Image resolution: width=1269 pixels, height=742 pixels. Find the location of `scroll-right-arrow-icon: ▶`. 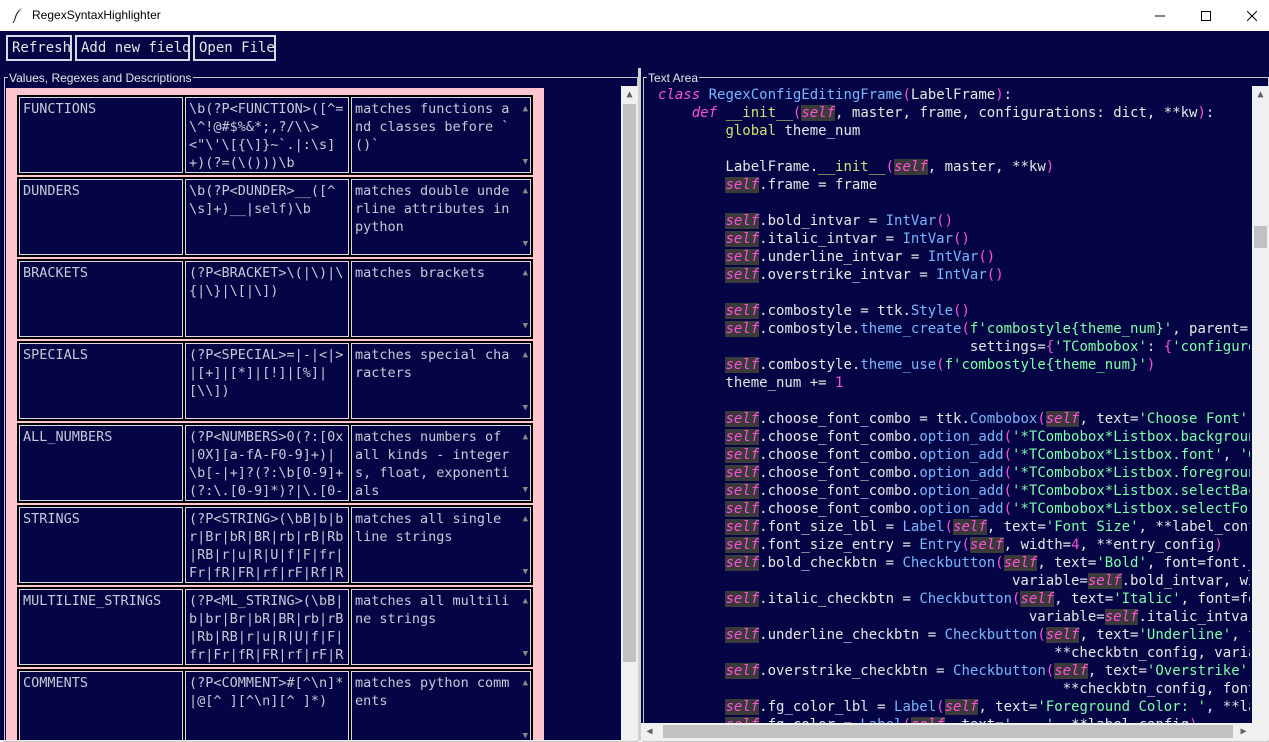

scroll-right-arrow-icon: ▶ is located at coordinates (1243, 731).